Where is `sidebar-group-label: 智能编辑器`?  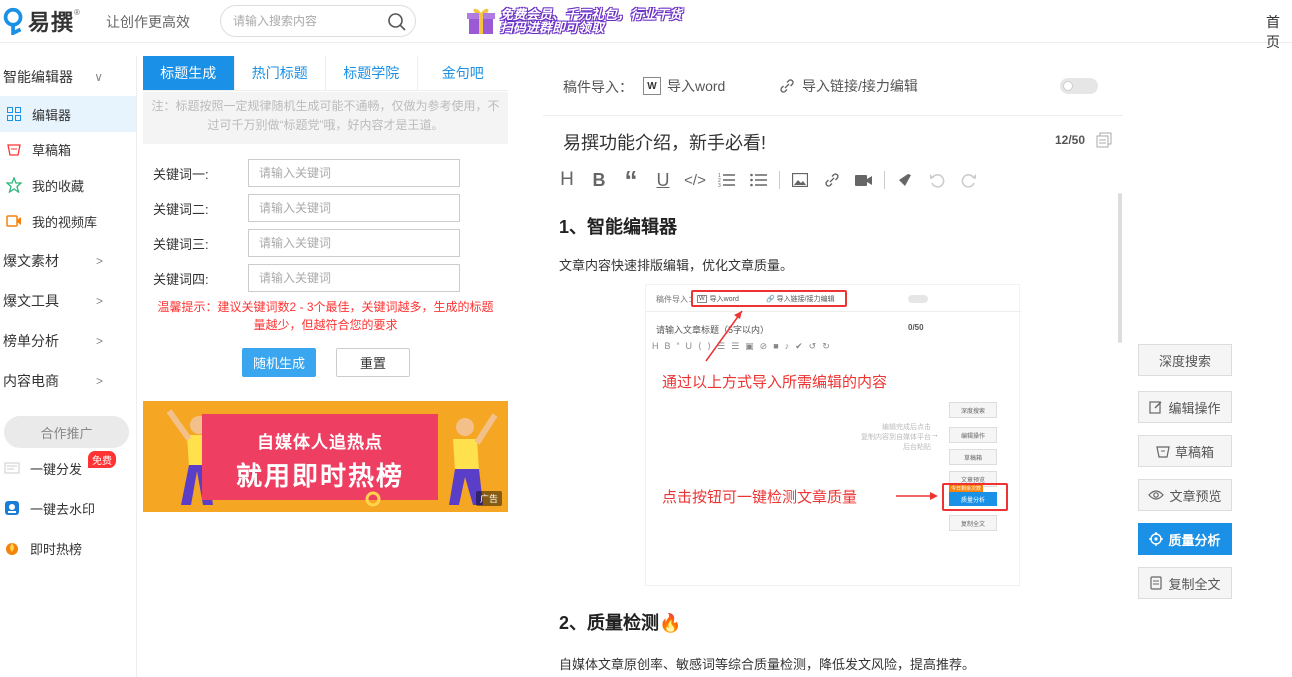 sidebar-group-label: 智能编辑器 is located at coordinates (38, 77).